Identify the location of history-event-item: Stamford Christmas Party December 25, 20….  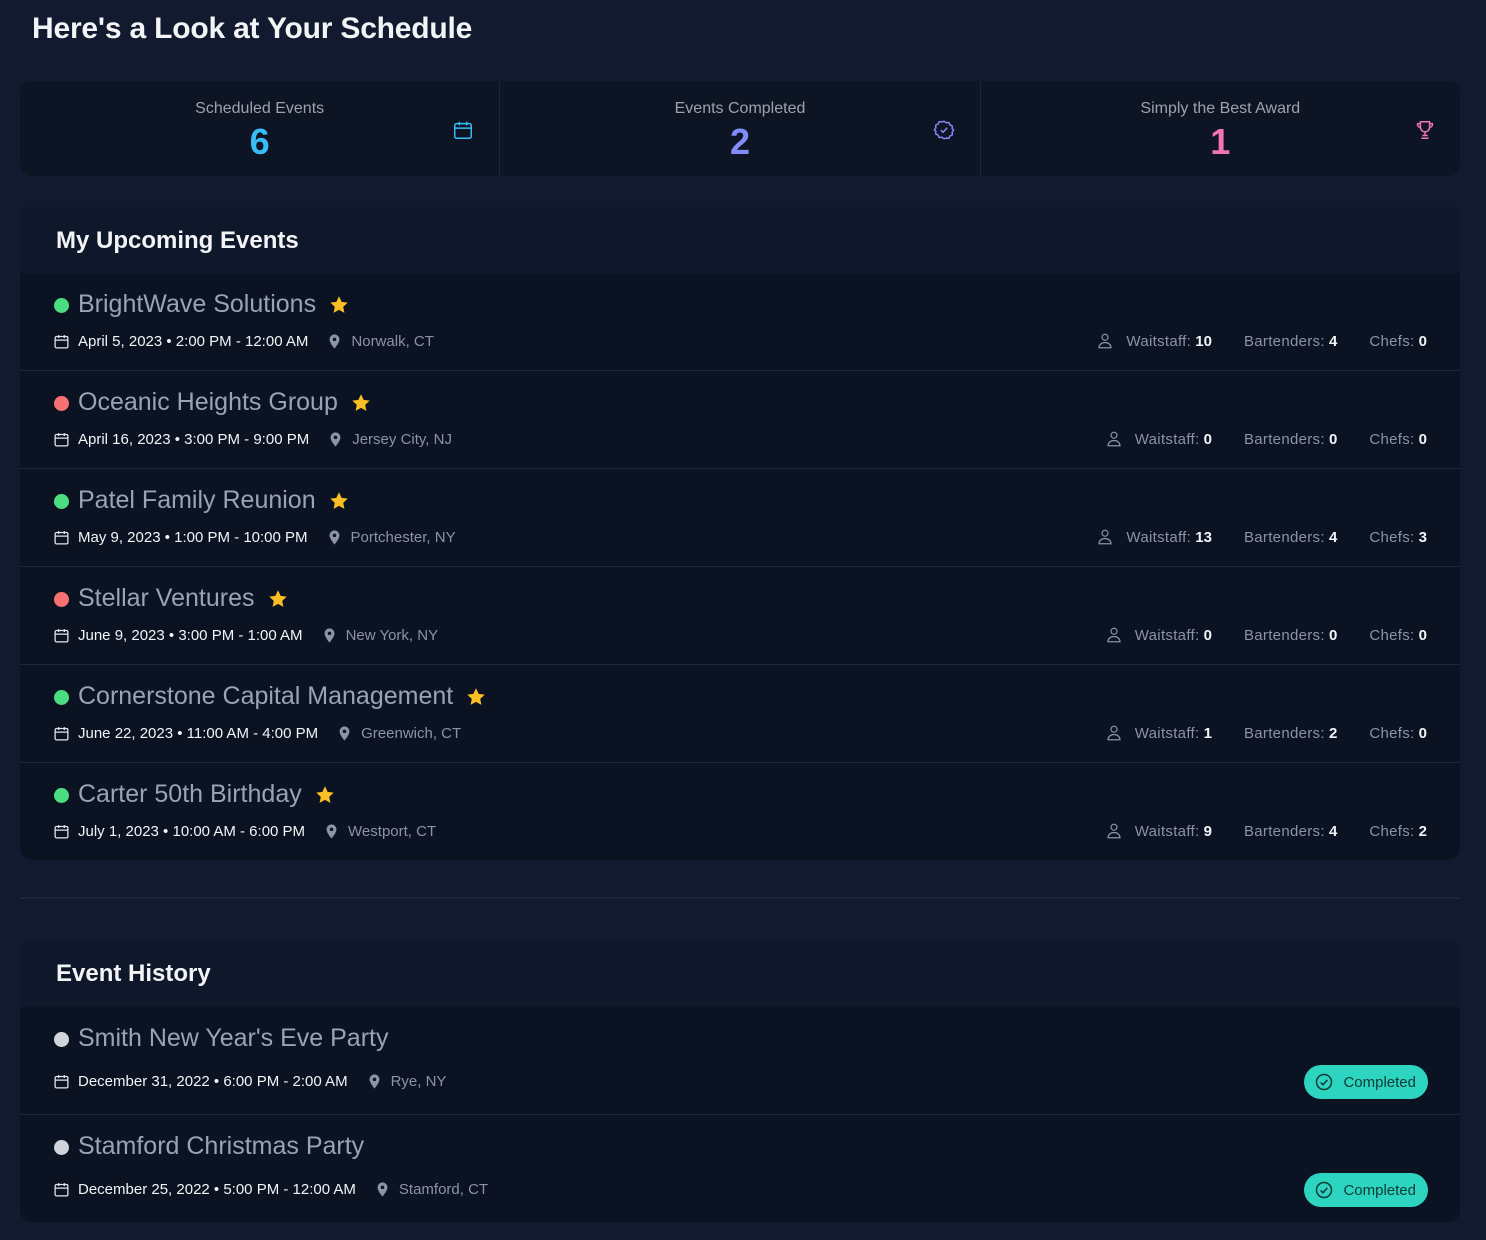
(740, 1168).